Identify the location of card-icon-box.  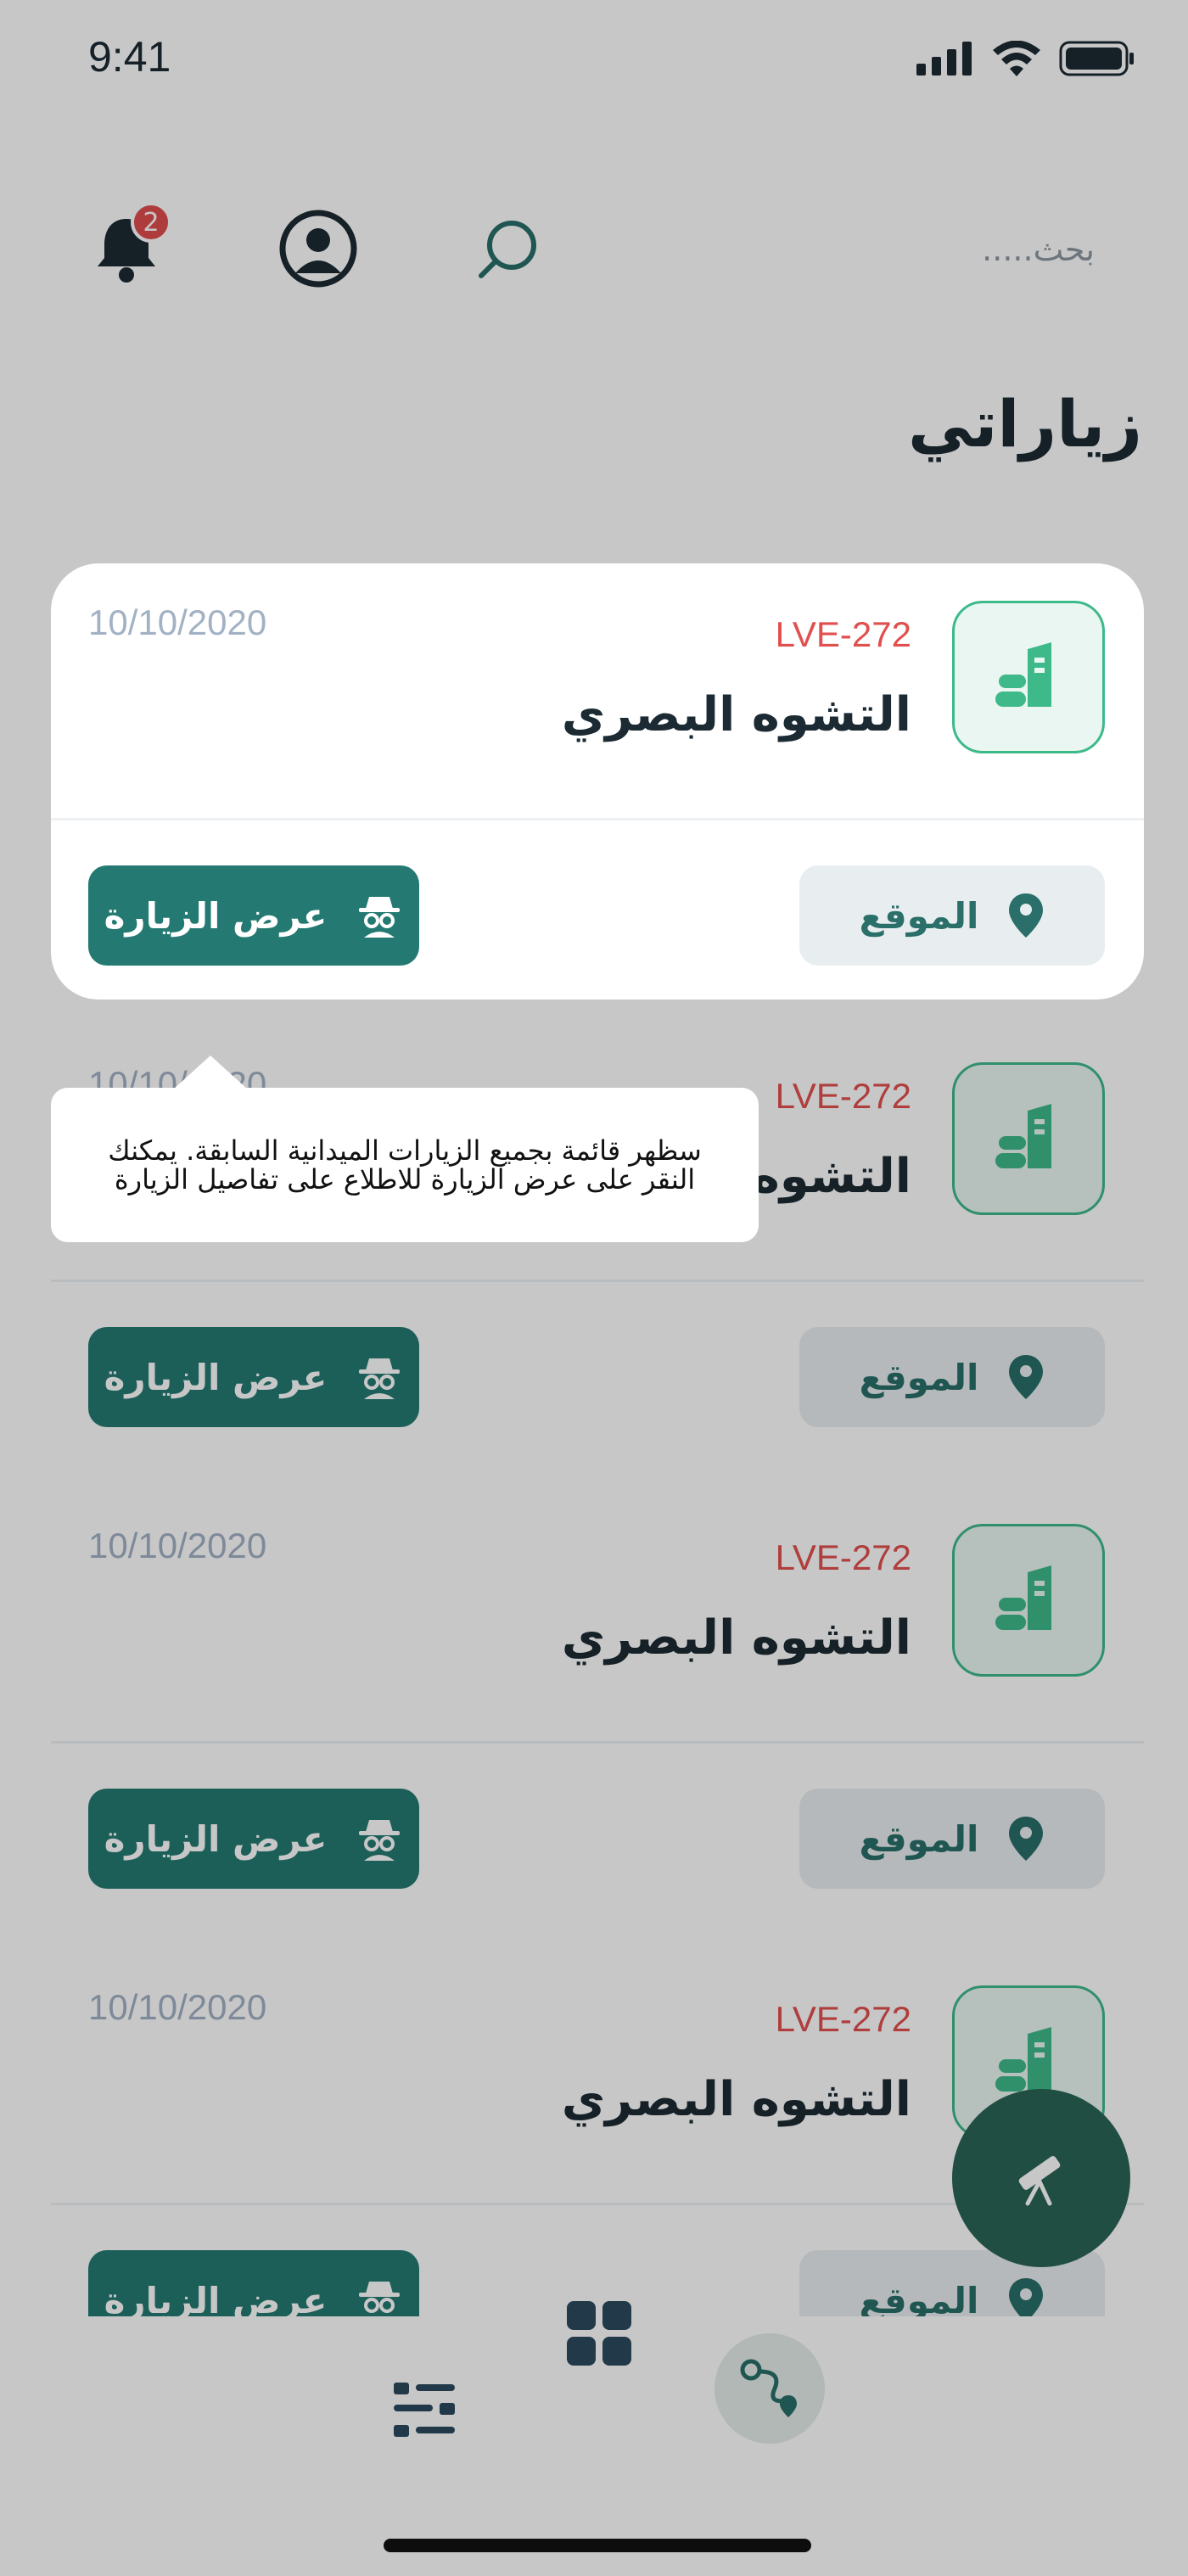
(1028, 677).